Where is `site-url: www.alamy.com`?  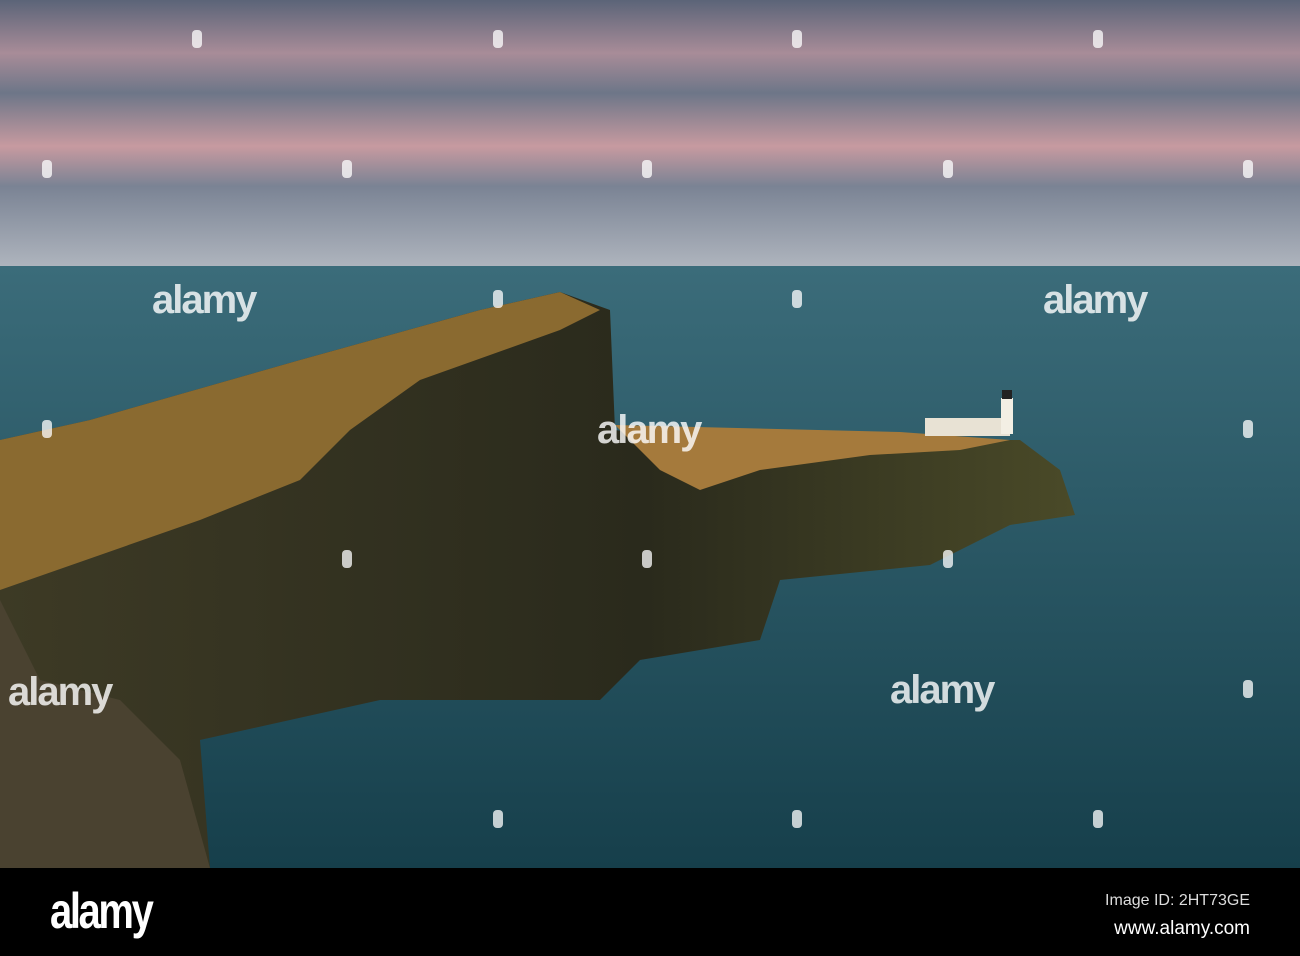 site-url: www.alamy.com is located at coordinates (1182, 928).